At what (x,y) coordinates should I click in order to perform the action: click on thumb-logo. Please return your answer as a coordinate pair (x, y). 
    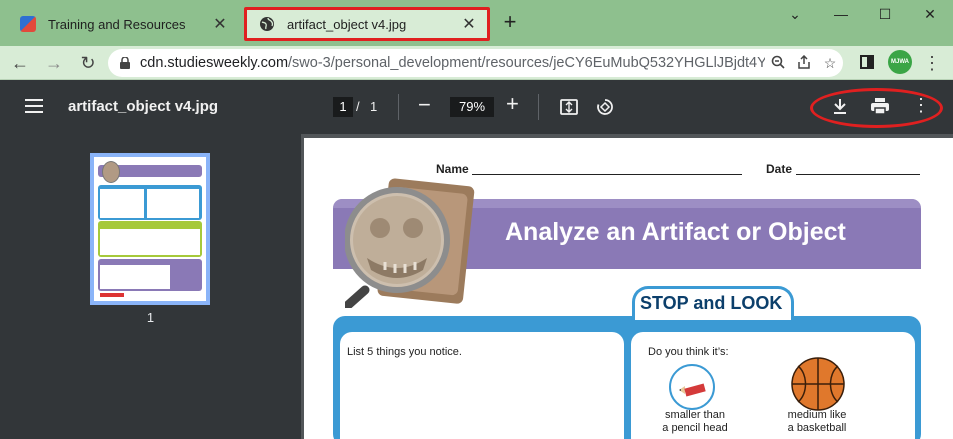
    Looking at the image, I should click on (112, 295).